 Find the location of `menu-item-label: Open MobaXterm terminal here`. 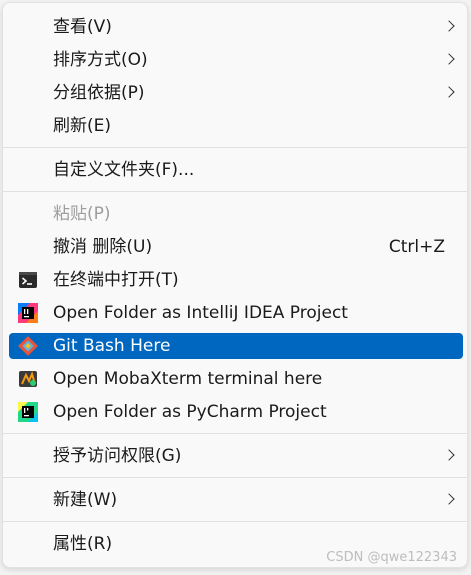

menu-item-label: Open MobaXterm terminal here is located at coordinates (188, 379).